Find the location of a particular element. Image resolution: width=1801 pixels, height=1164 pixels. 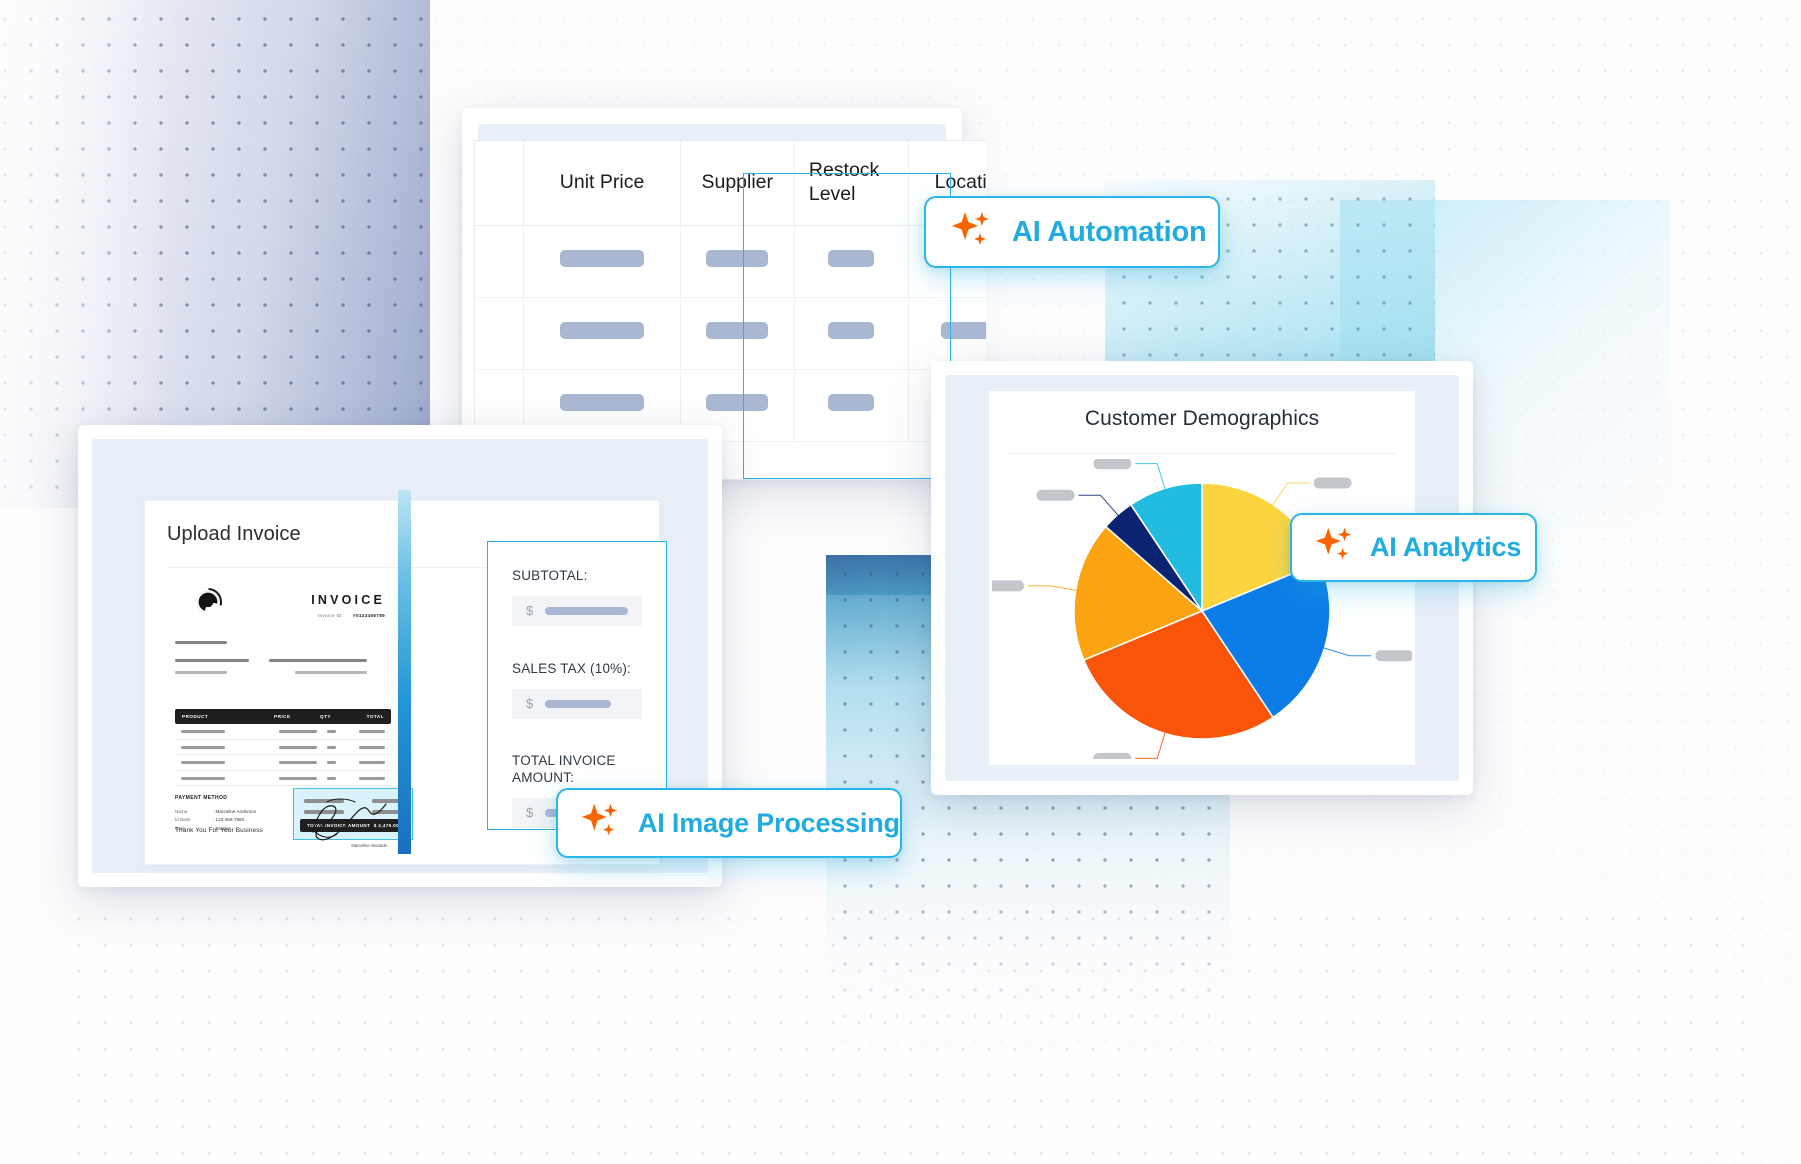

summary-field-sales-tax: SALES TAX (10%): $ is located at coordinates (577, 690).